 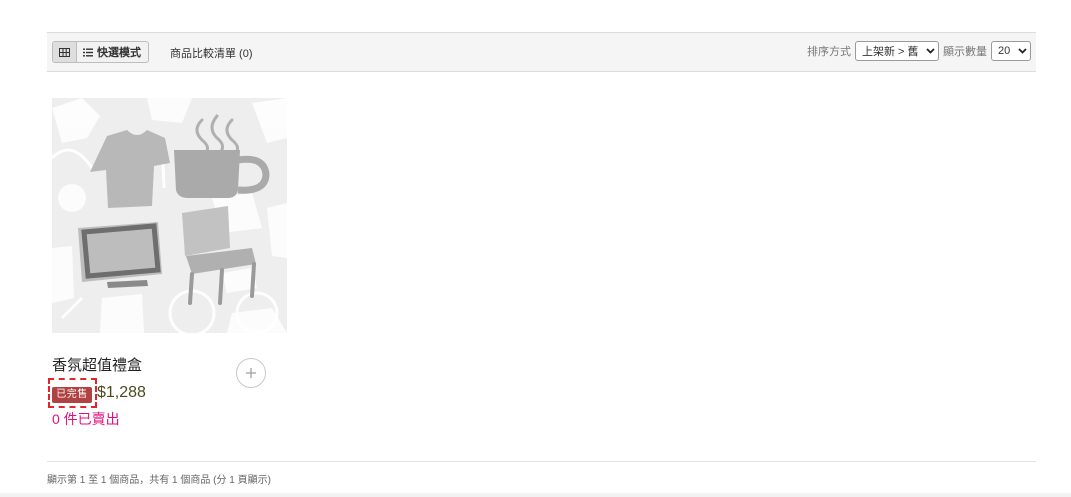 I want to click on grid-view-button, so click(x=65, y=52).